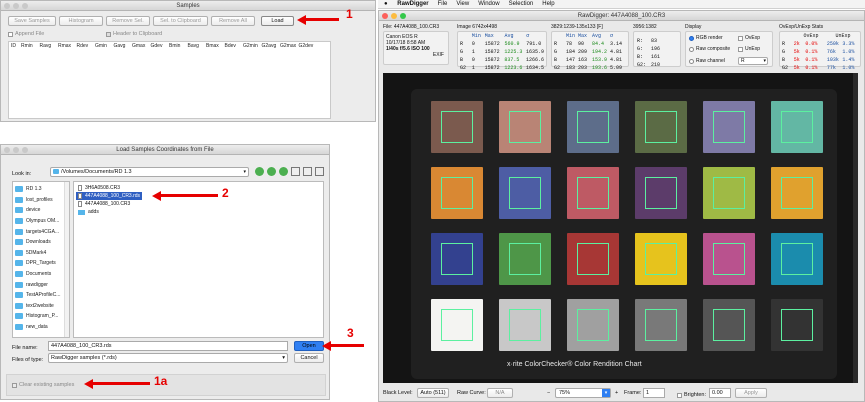 This screenshot has width=865, height=402. What do you see at coordinates (233, 21) in the screenshot?
I see `remove-all-button: Remove All` at bounding box center [233, 21].